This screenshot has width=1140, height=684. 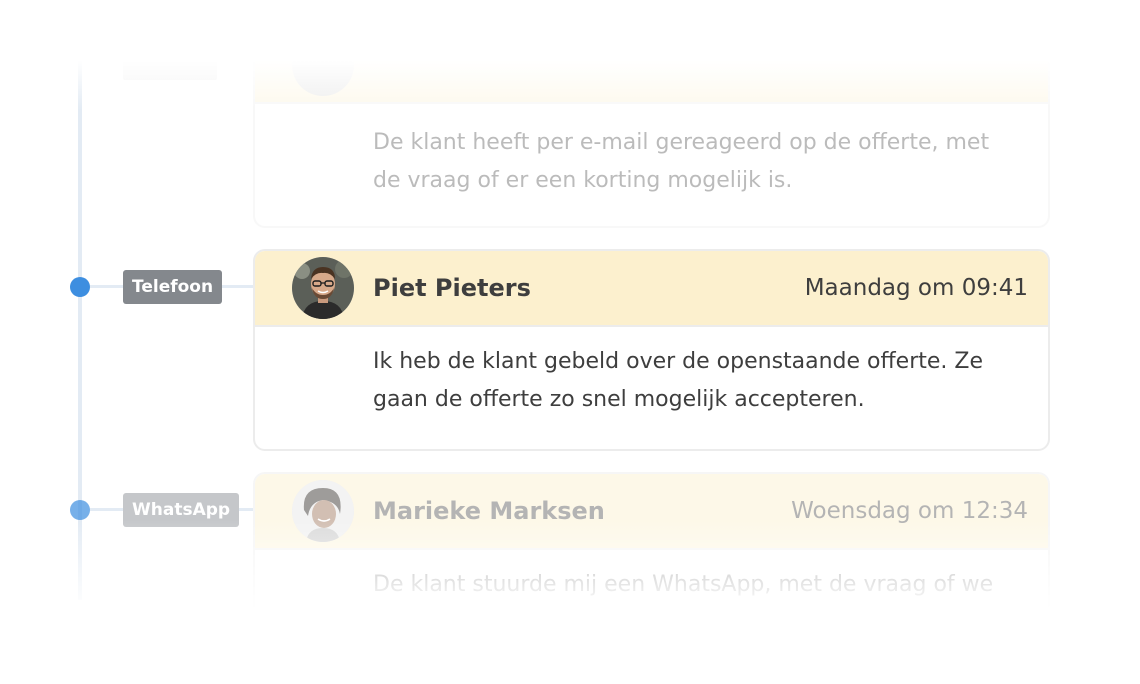 I want to click on activity-card-header, so click(x=651, y=63).